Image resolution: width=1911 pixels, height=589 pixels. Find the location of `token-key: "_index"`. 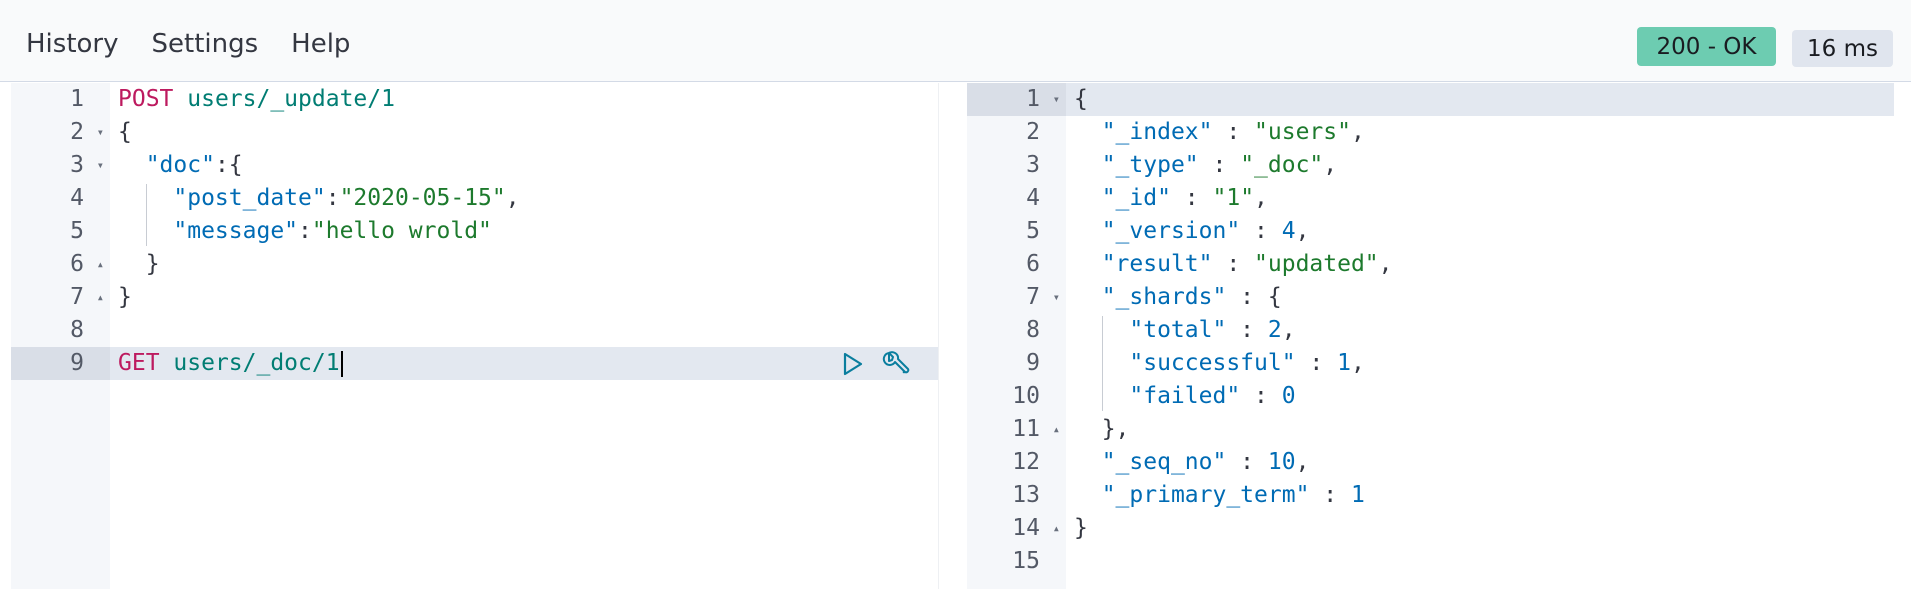

token-key: "_index" is located at coordinates (1157, 132).